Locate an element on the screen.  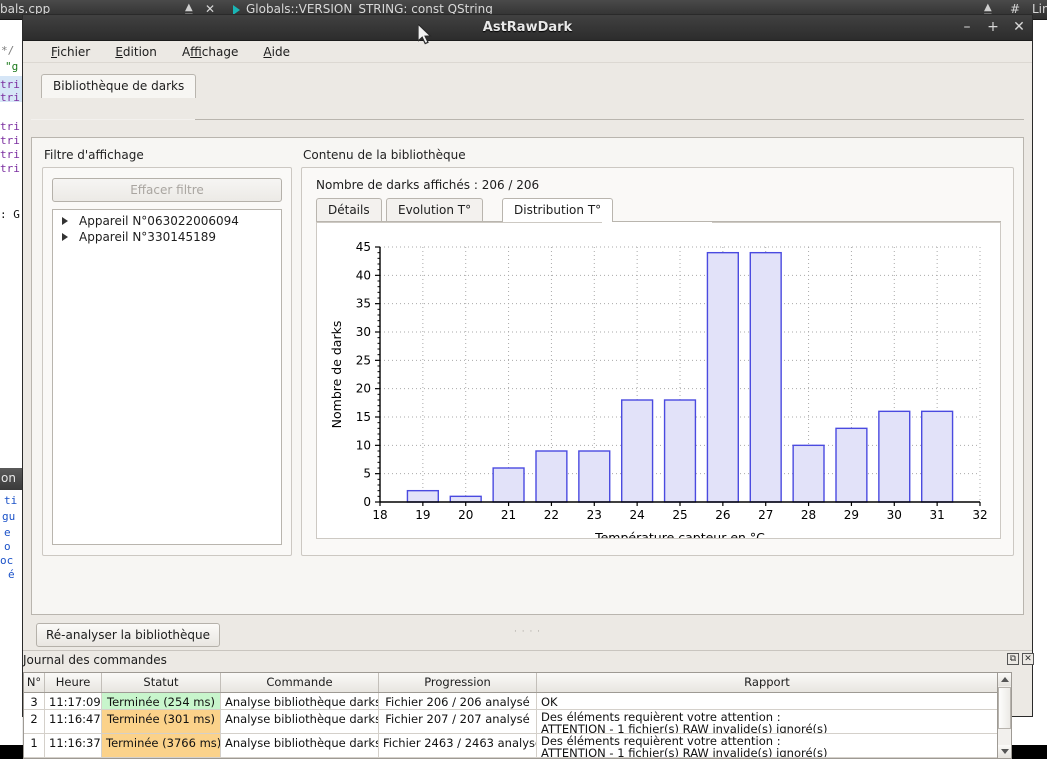
column-header-heure: Heure is located at coordinates (73, 682).